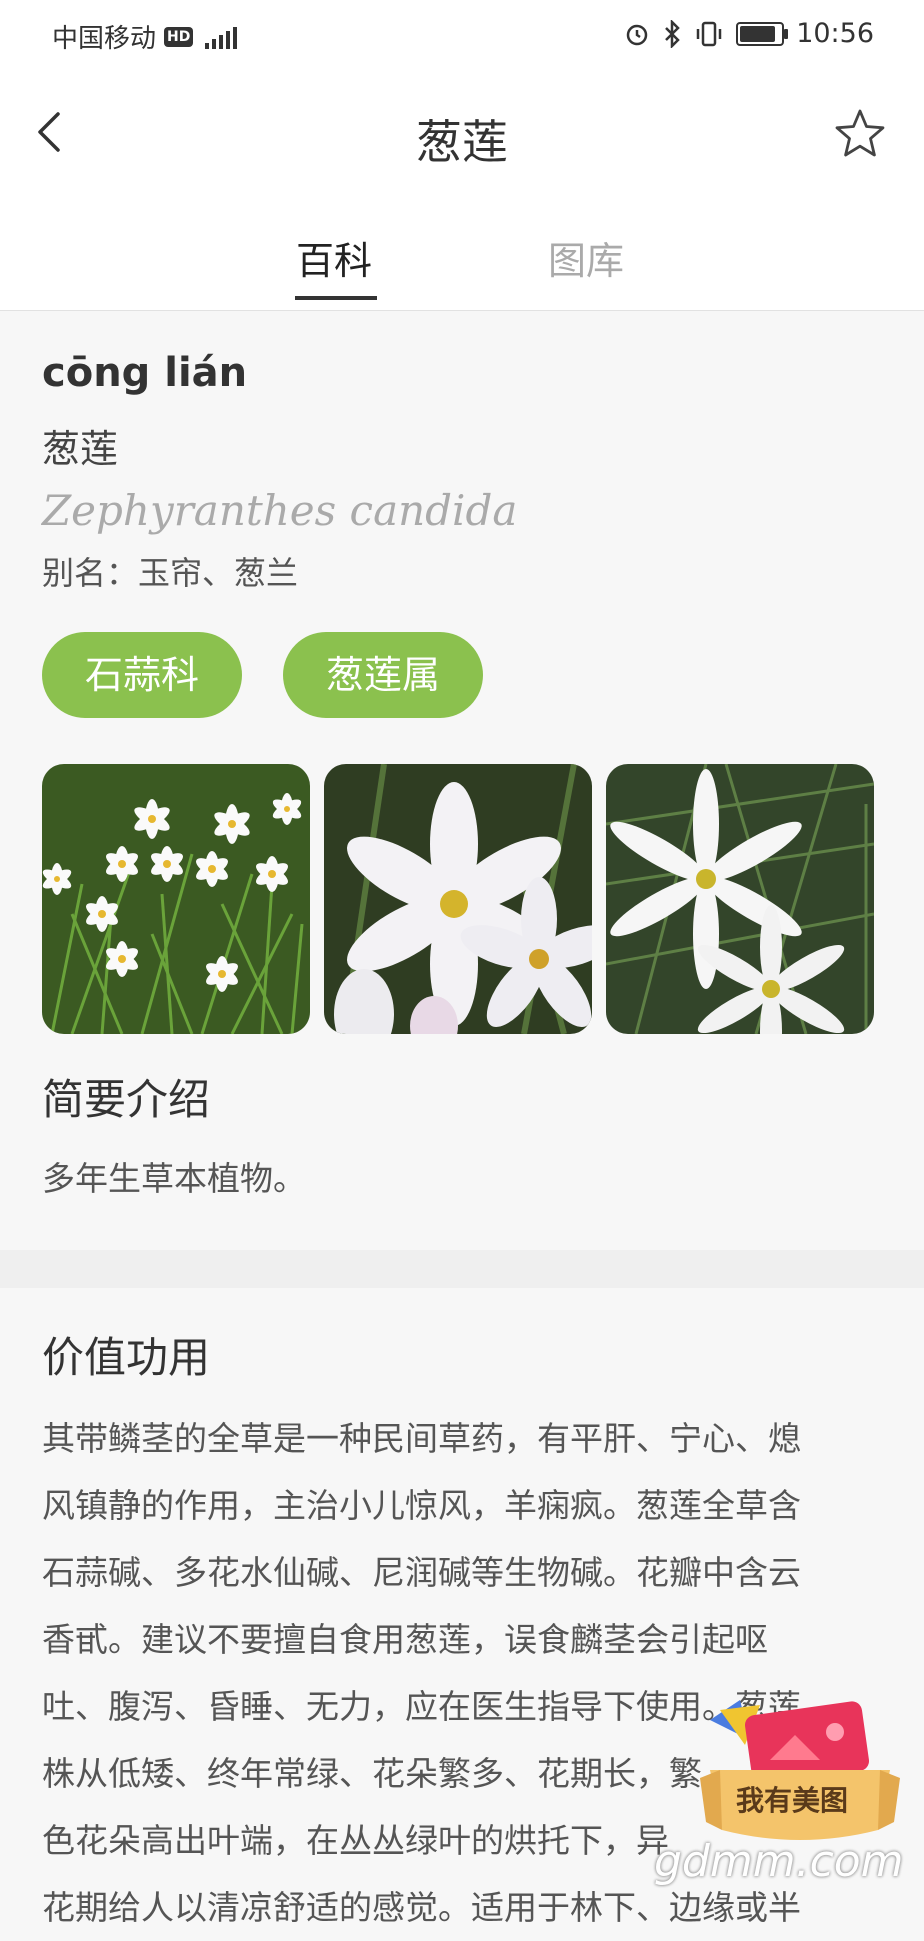 This screenshot has height=1941, width=924. I want to click on value-line: 其带鳞茎的全草是一种民间草药，有平肝、宁心、熄, so click(421, 1438).